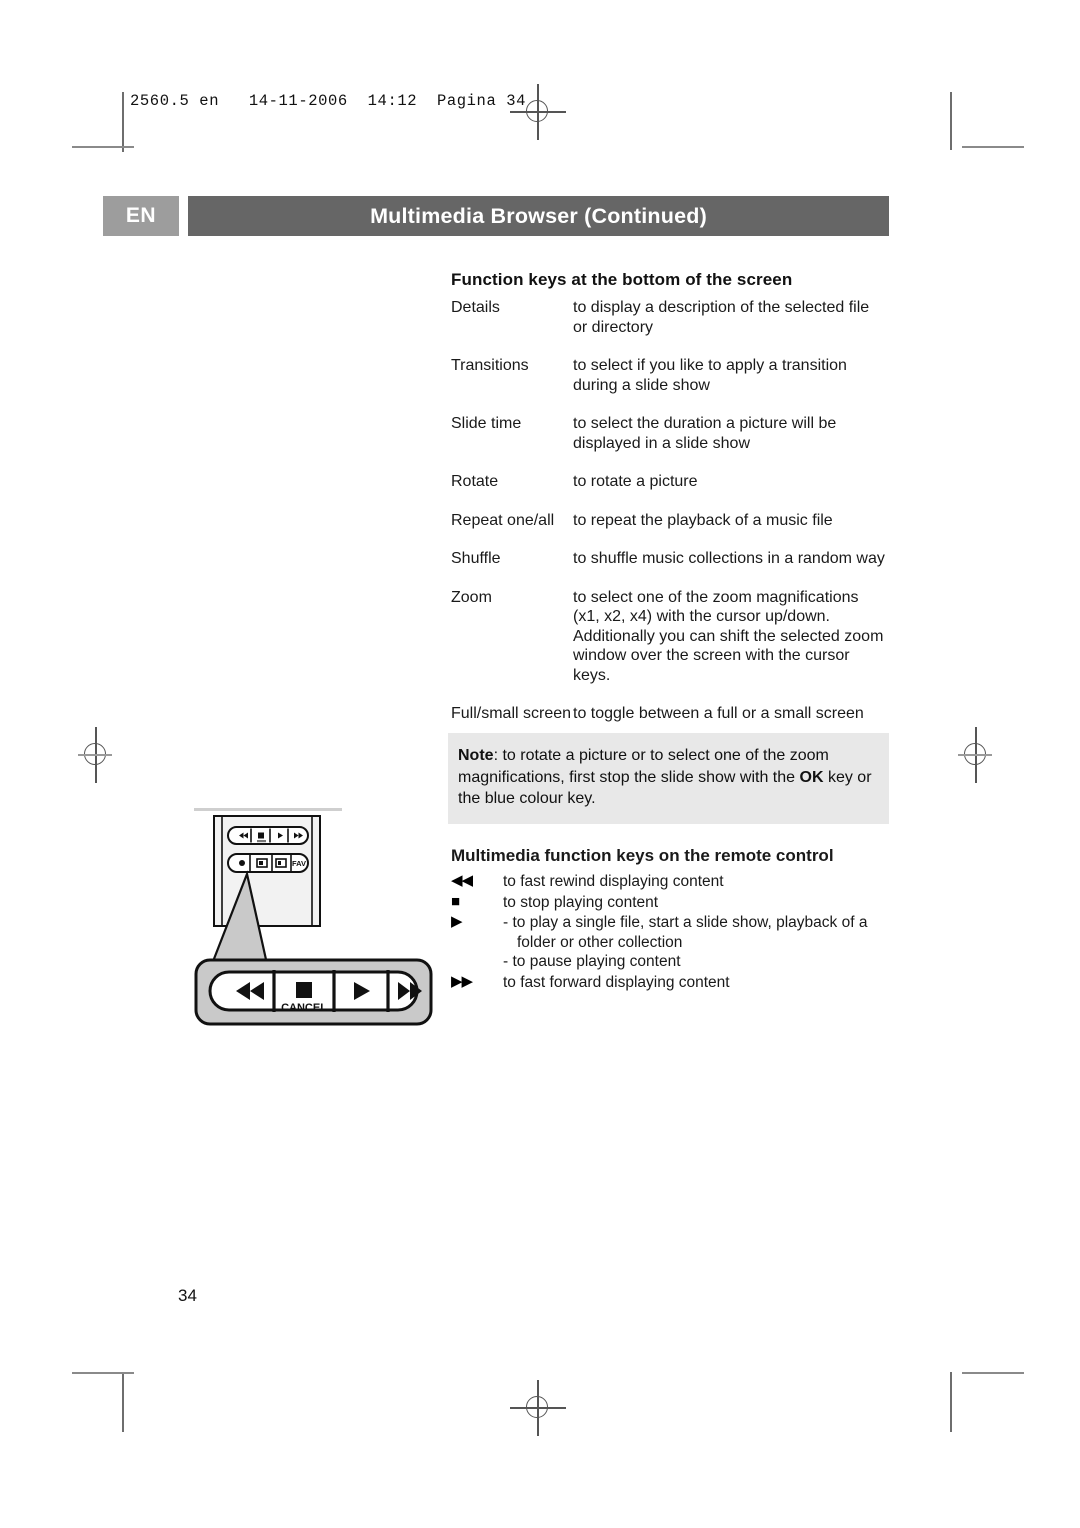 The width and height of the screenshot is (1080, 1528). I want to click on fast-rewind-icon: ◀◀, so click(462, 880).